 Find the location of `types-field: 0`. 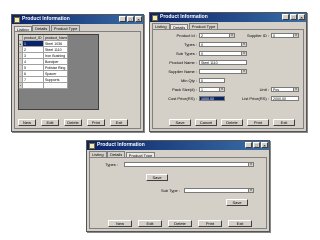

types-field: 0 is located at coordinates (223, 44).